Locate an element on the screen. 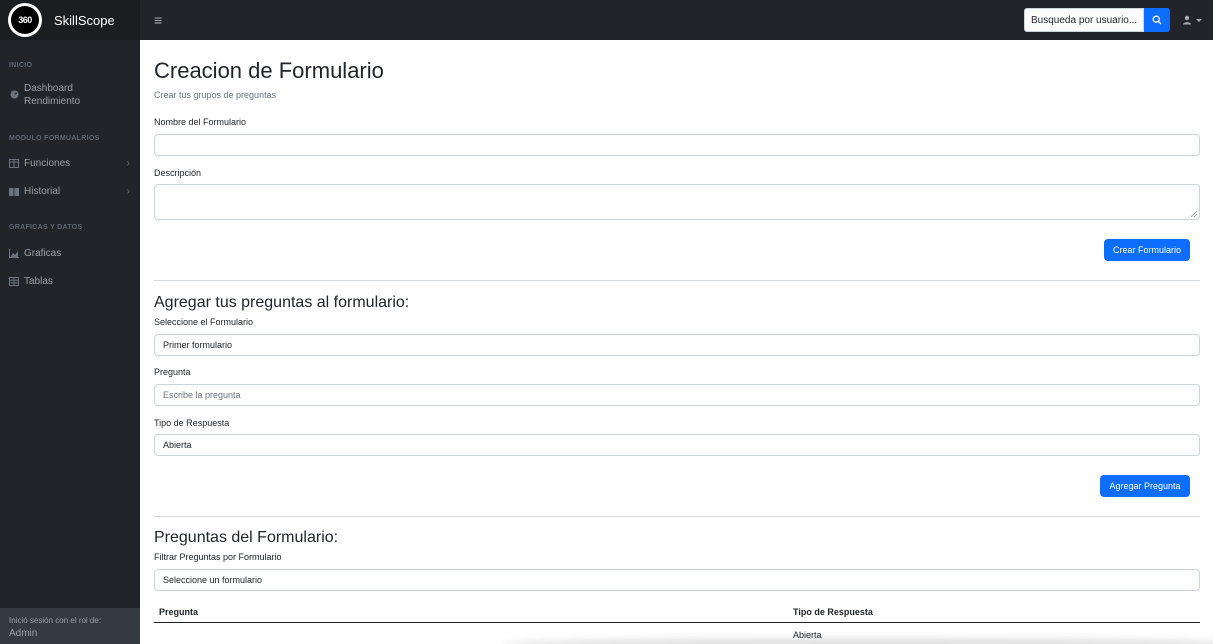 Image resolution: width=1213 pixels, height=644 pixels. table-header-divider is located at coordinates (677, 622).